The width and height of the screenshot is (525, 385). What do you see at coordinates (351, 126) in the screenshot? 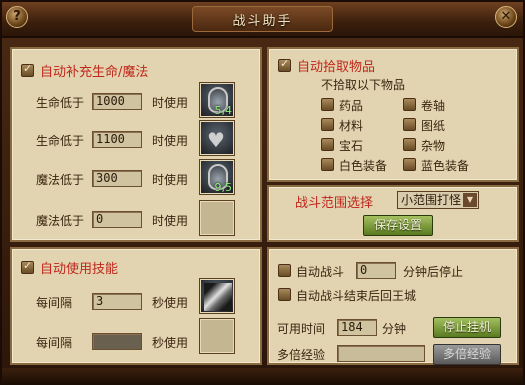
I see `exclude-material-label: 材料` at bounding box center [351, 126].